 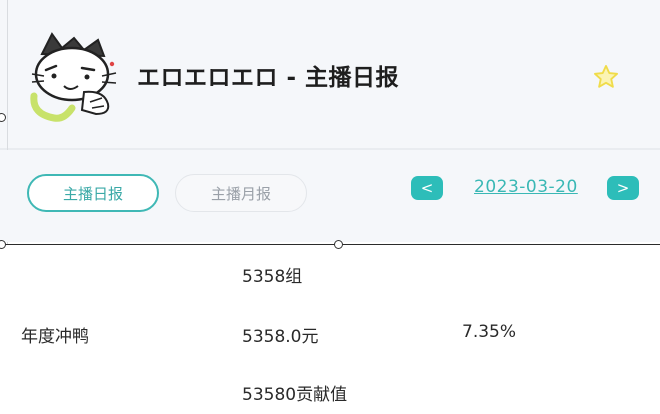 I want to click on resize-handle-middle, so click(x=338, y=244).